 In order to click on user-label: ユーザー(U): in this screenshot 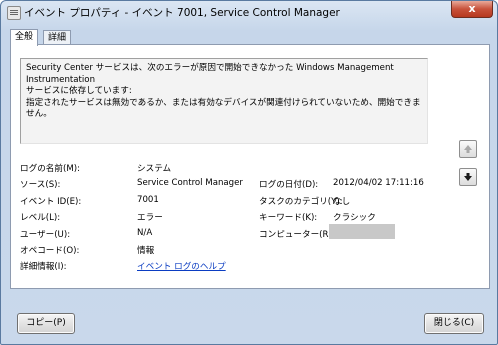, I will do `click(45, 235)`.